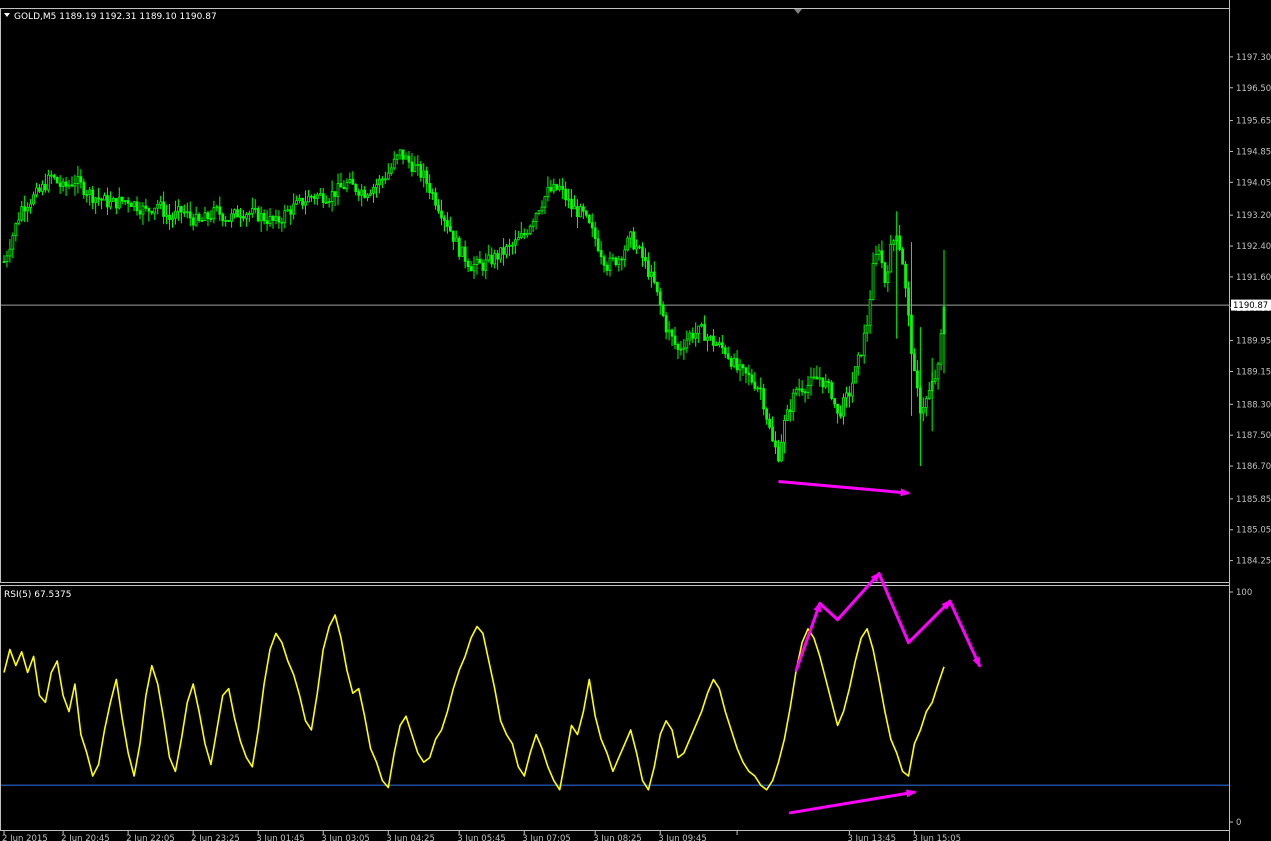 The image size is (1271, 841). What do you see at coordinates (682, 837) in the screenshot?
I see `time-tick-label: 3 Jun 09:45` at bounding box center [682, 837].